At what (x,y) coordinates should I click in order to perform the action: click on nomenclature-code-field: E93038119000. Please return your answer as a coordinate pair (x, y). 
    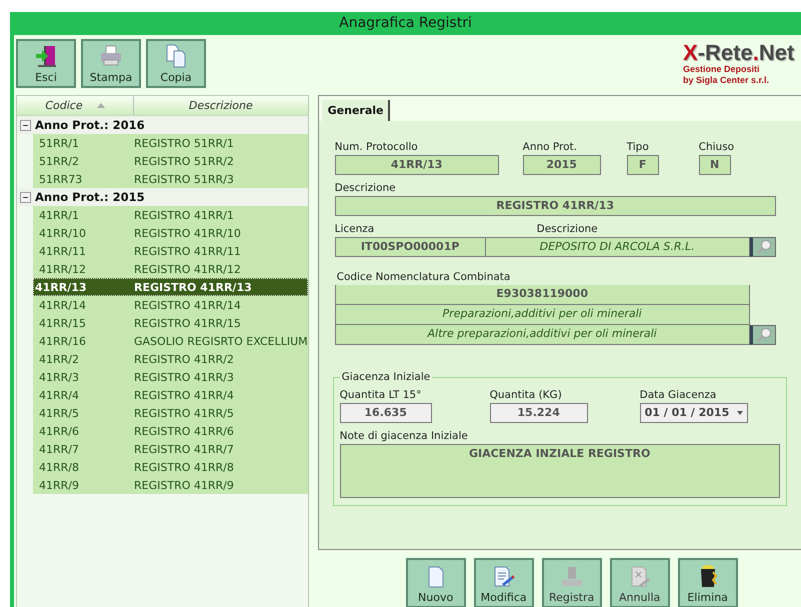
    Looking at the image, I should click on (542, 295).